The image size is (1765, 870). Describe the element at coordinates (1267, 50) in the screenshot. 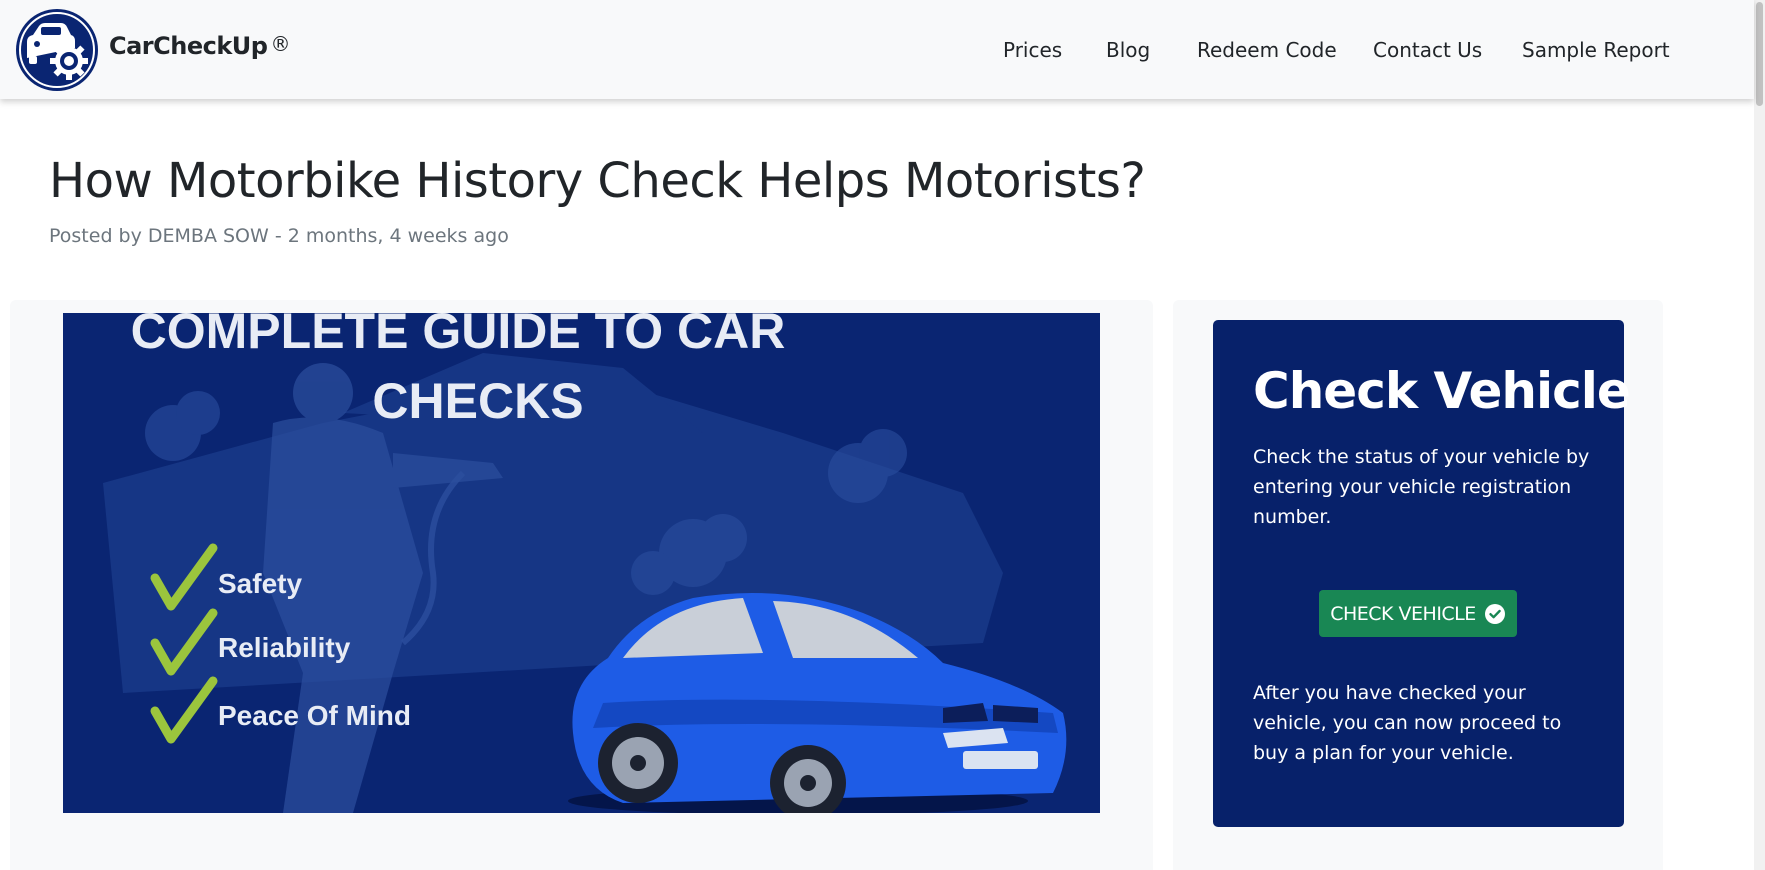

I see `nav-redeem-code-link: Redeem Code` at that location.